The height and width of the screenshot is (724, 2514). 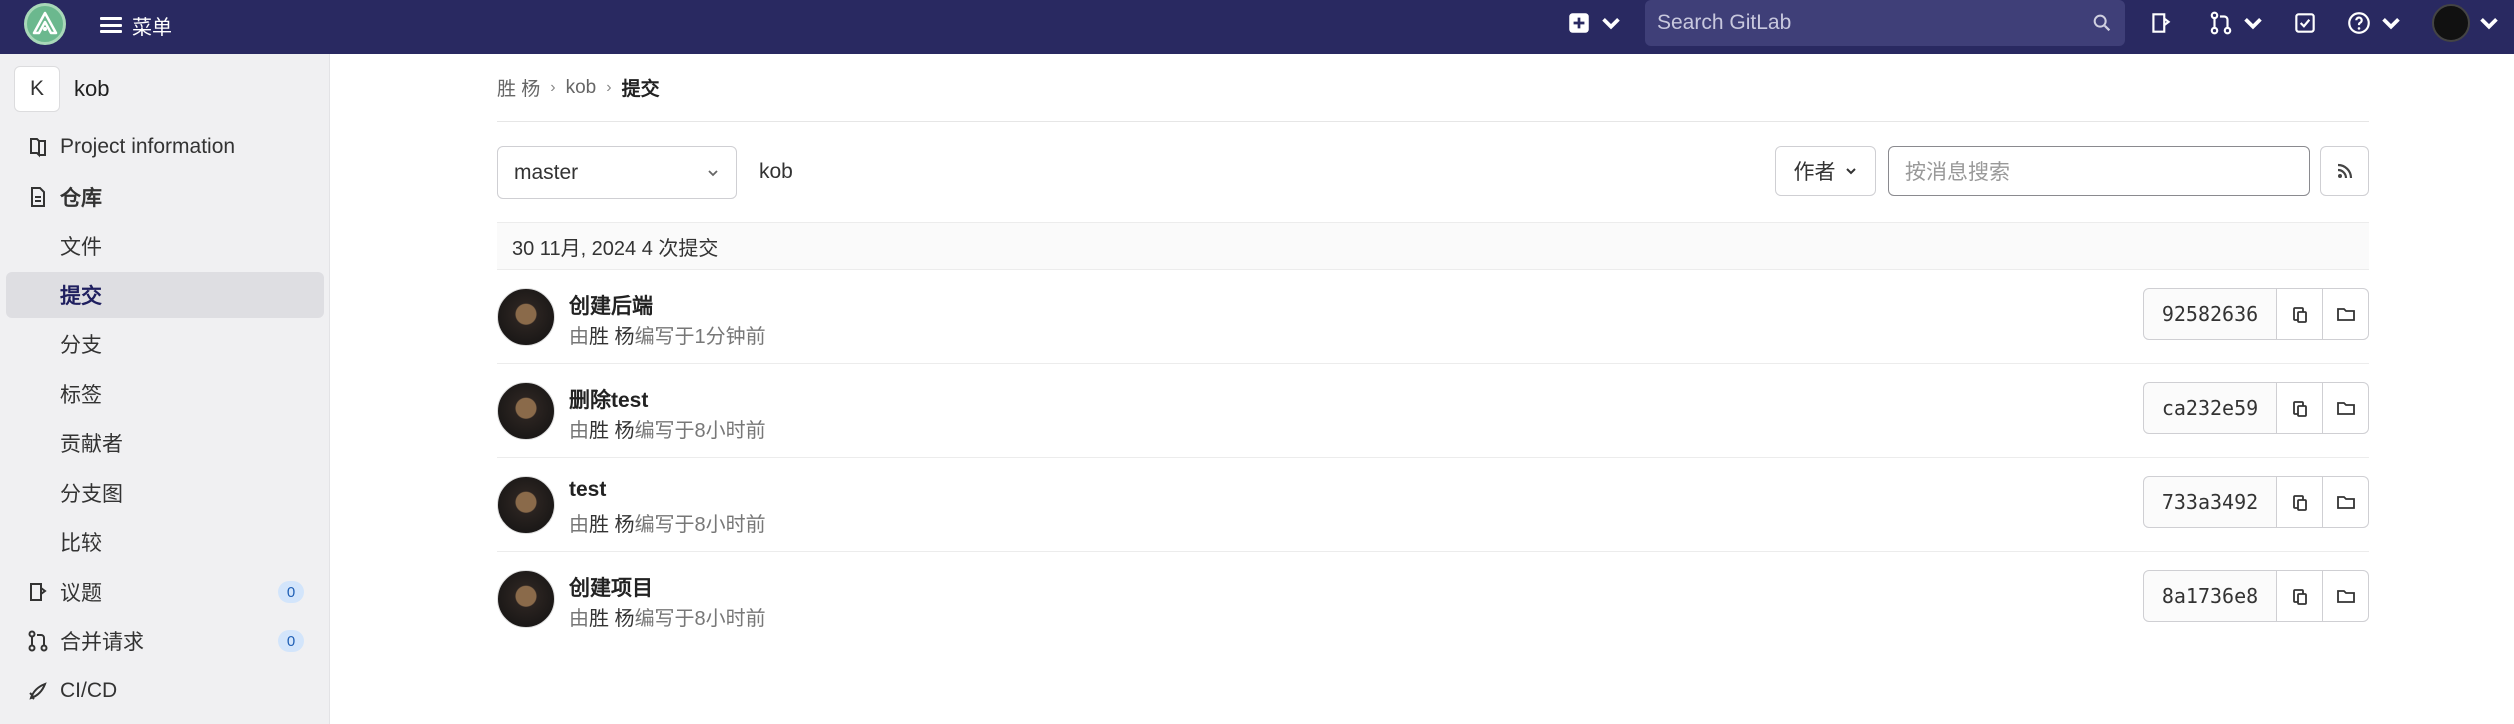 I want to click on commit-title: 删除test, so click(x=608, y=399).